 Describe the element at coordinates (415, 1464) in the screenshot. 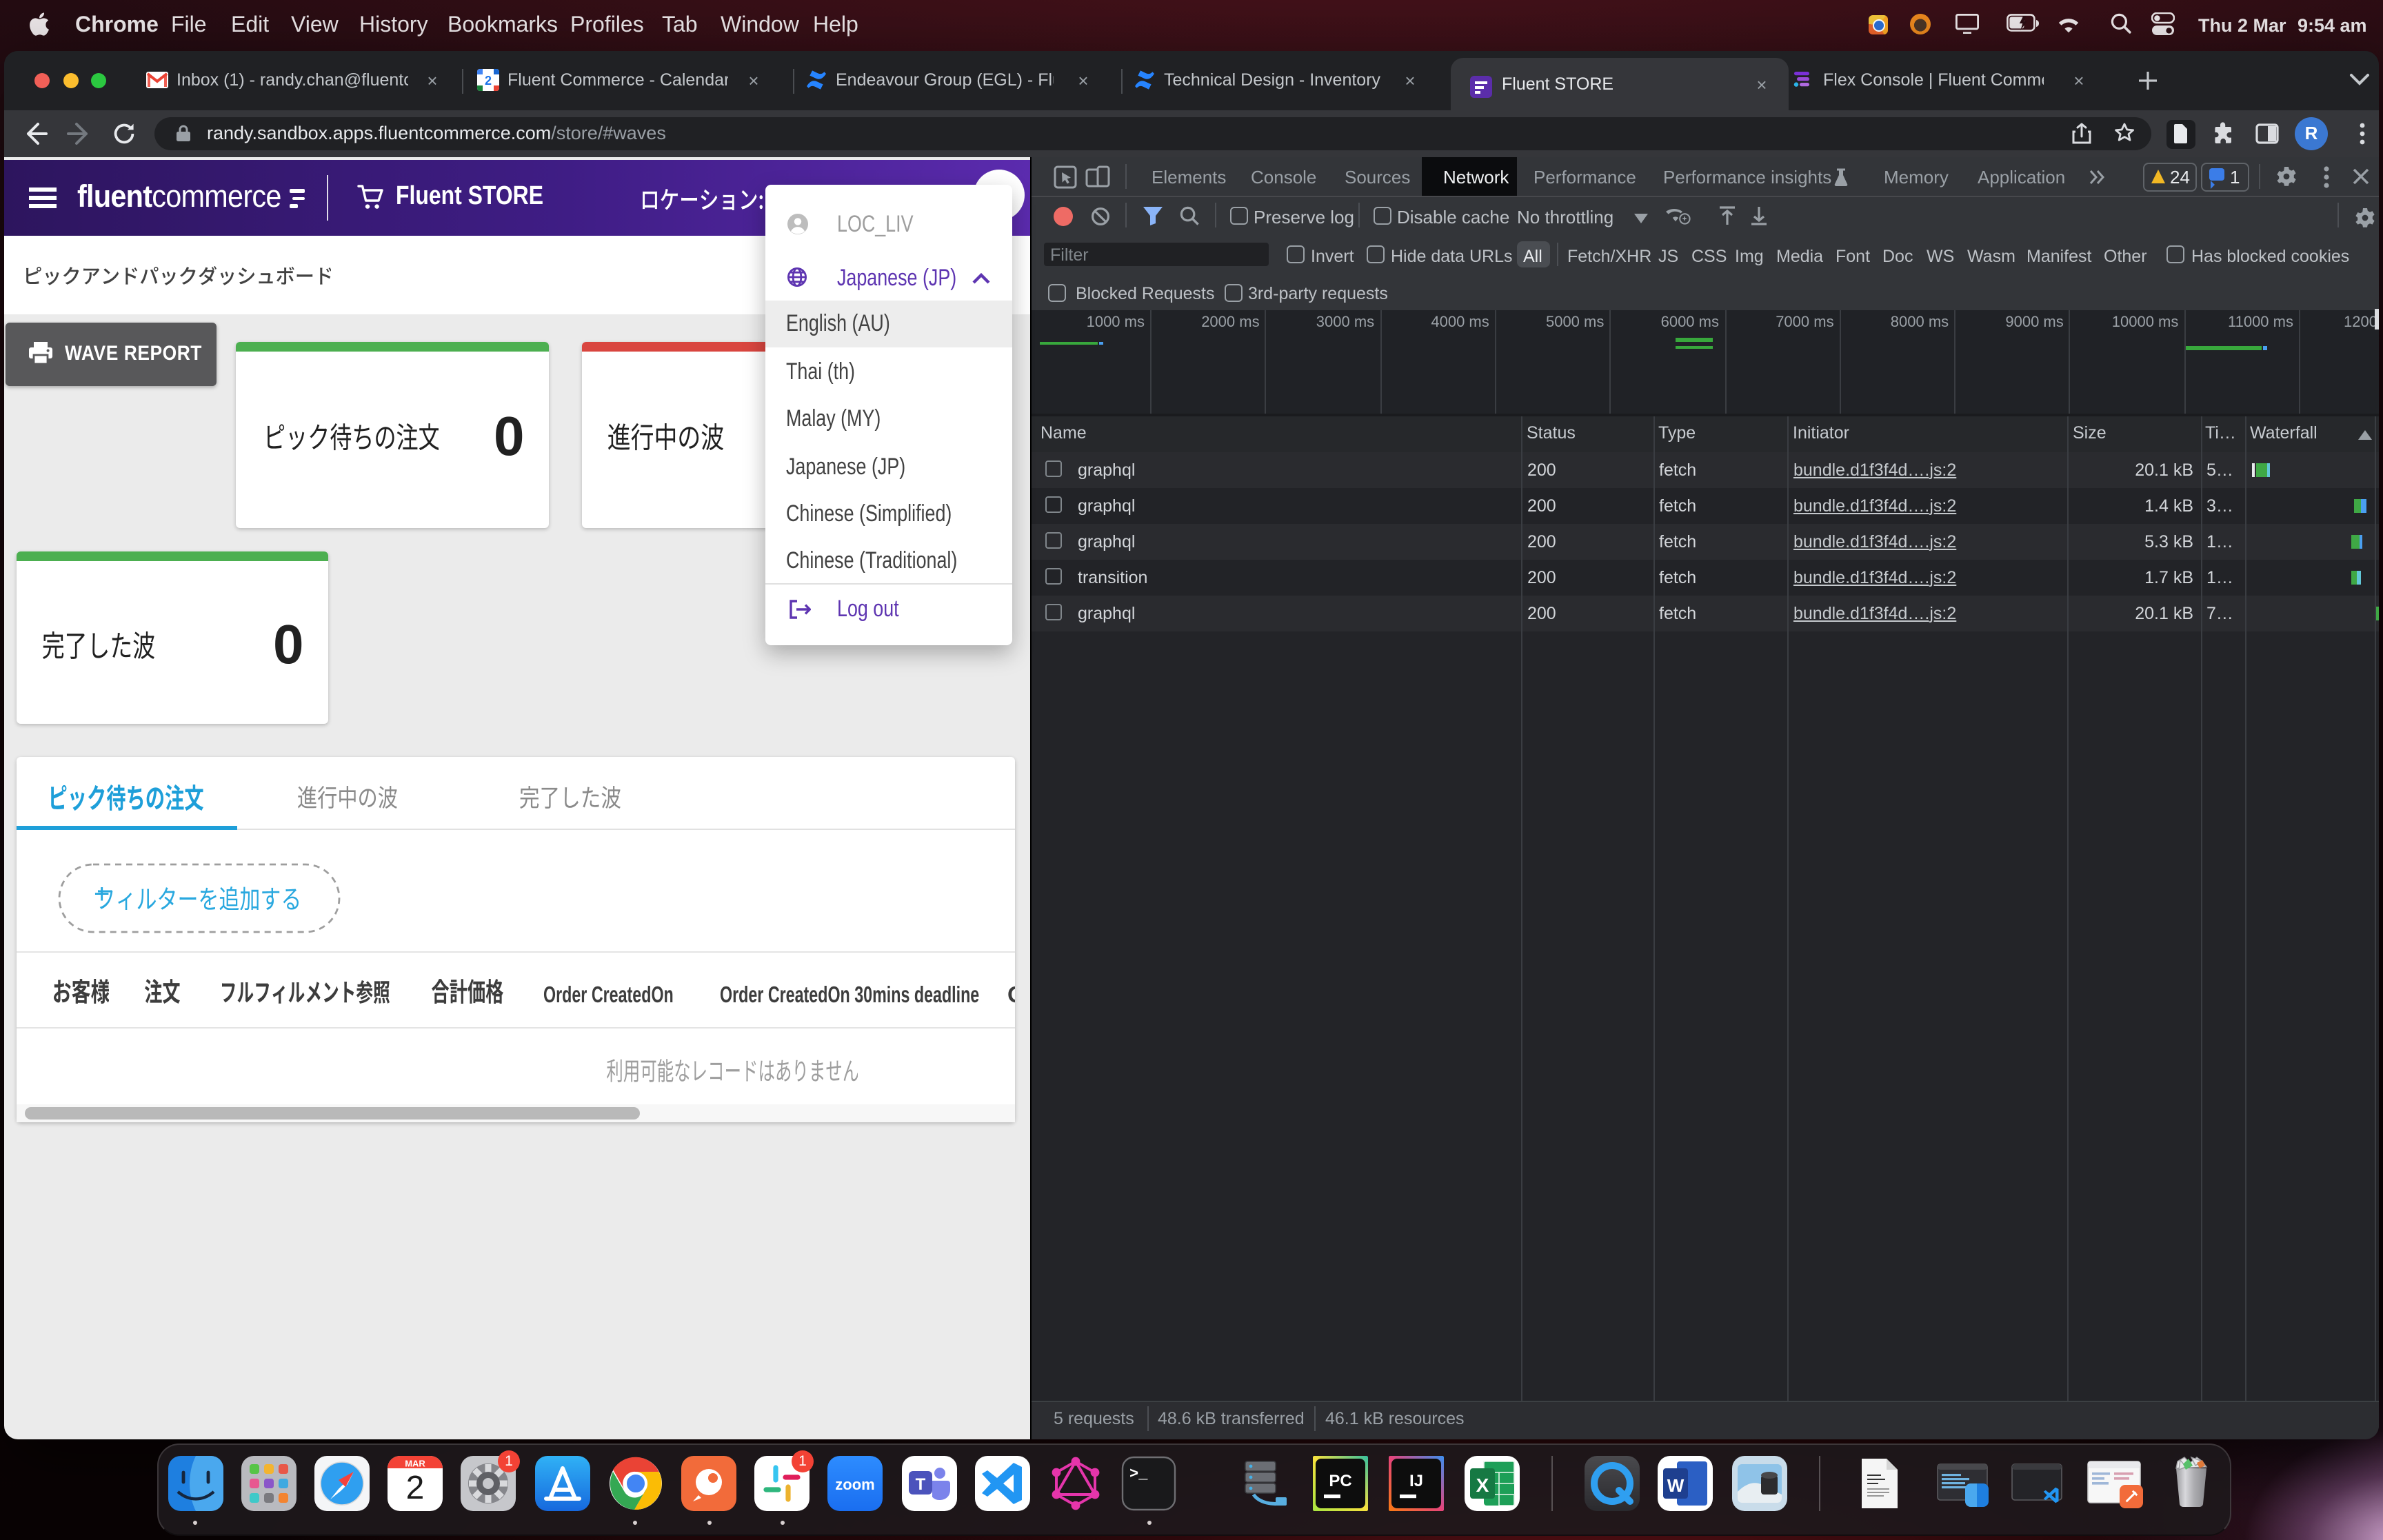

I see `svg-text: MAR` at that location.